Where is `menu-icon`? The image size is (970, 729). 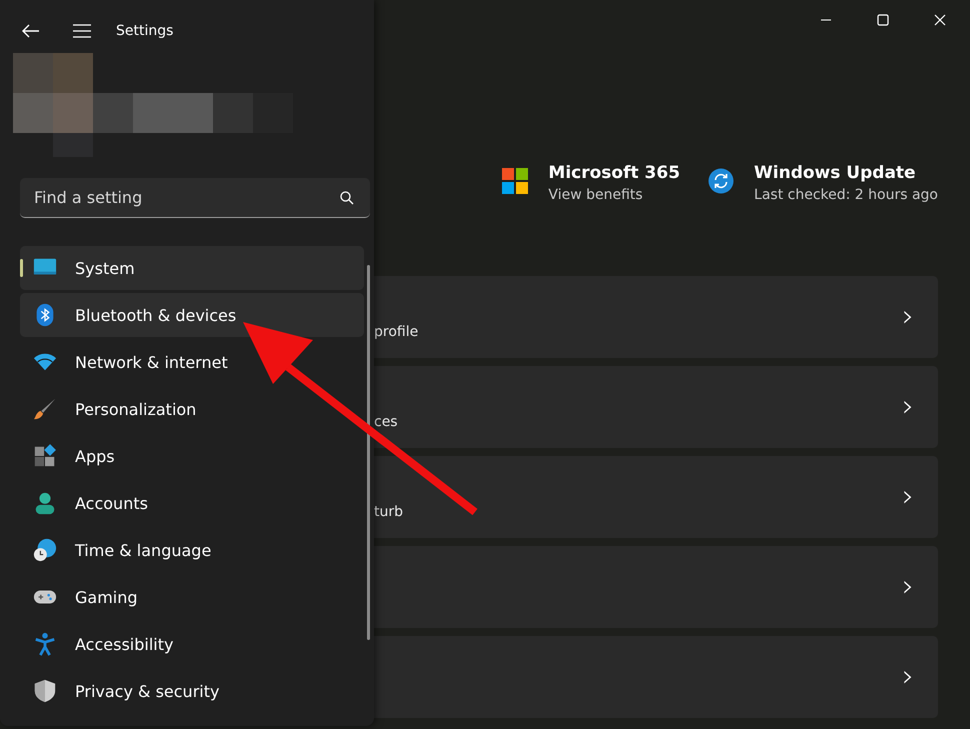
menu-icon is located at coordinates (82, 31).